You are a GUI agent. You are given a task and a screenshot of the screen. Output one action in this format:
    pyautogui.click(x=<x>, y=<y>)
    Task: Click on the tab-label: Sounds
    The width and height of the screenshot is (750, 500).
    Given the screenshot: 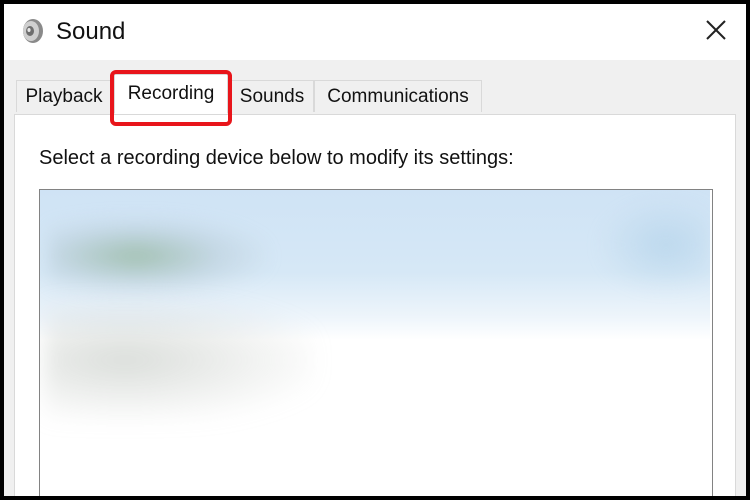 What is the action you would take?
    pyautogui.click(x=272, y=96)
    